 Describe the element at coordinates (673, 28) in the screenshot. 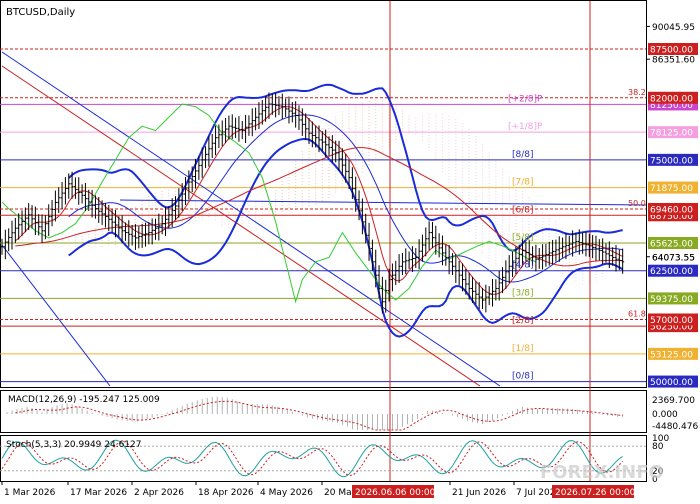

I see `axis-tick-label: 90045.95` at that location.